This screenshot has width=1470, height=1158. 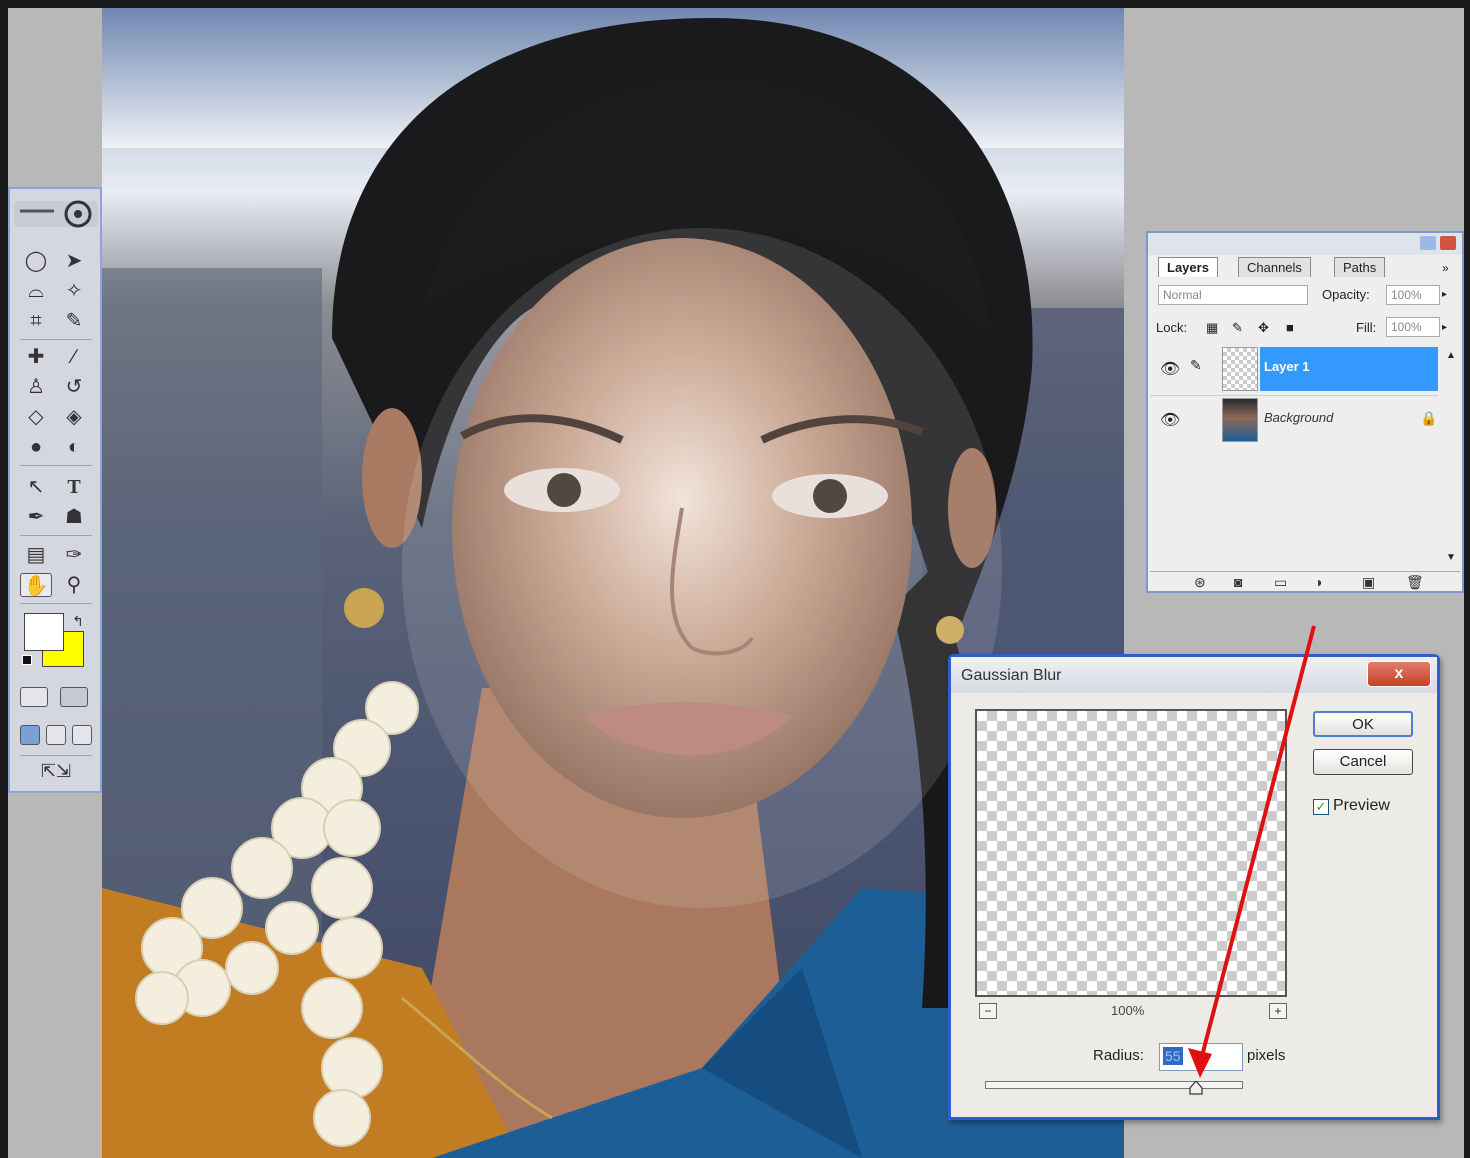 I want to click on dodge-icon: ◐, so click(x=74, y=447).